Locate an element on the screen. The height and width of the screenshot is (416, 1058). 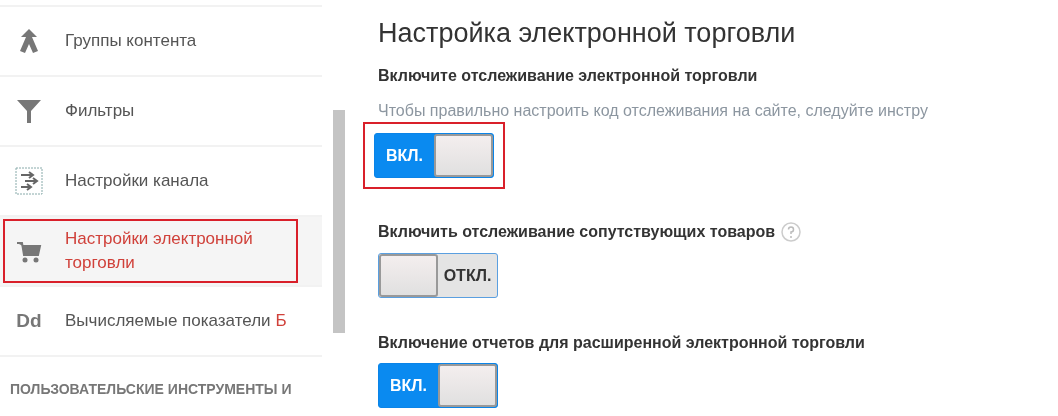
sidebar-item: Настройки электронной торговли is located at coordinates (161, 250).